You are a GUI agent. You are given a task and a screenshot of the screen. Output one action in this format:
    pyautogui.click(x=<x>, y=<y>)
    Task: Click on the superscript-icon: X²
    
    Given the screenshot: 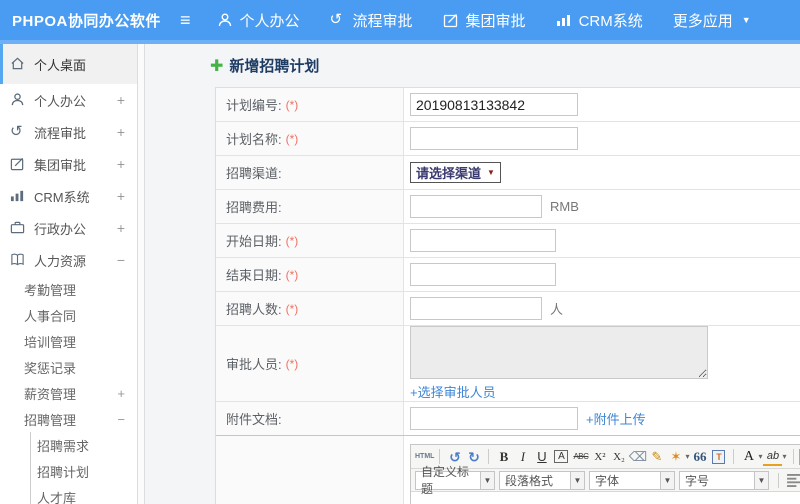 What is the action you would take?
    pyautogui.click(x=599, y=457)
    